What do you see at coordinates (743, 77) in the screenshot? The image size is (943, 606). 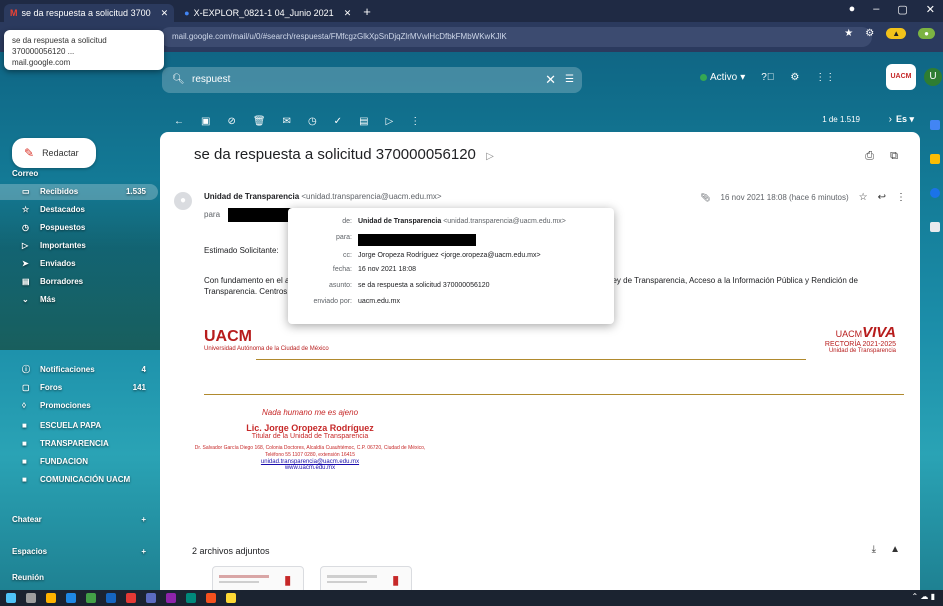 I see `chevron-down-icon: ▾` at bounding box center [743, 77].